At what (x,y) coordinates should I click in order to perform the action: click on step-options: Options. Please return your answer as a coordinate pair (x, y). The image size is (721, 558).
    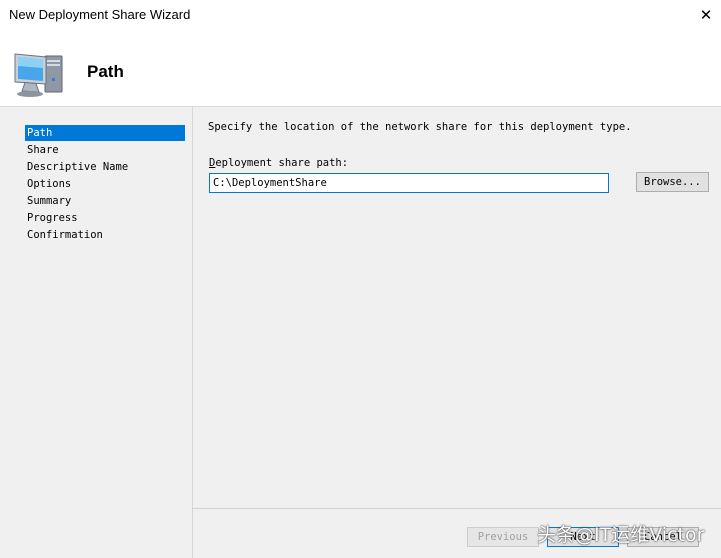
    Looking at the image, I should click on (105, 184).